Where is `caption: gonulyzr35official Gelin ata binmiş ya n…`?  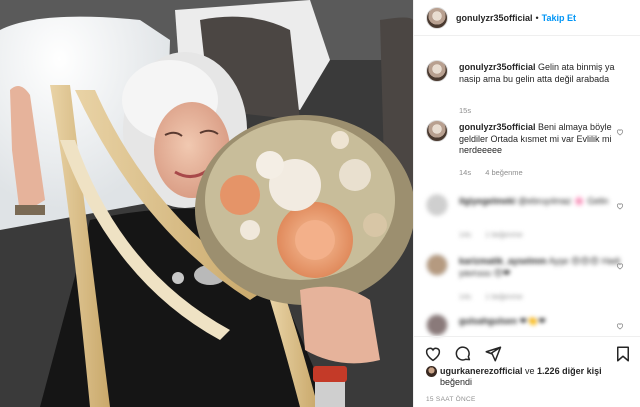 caption: gonulyzr35official Gelin ata binmiş ya n… is located at coordinates (529, 87).